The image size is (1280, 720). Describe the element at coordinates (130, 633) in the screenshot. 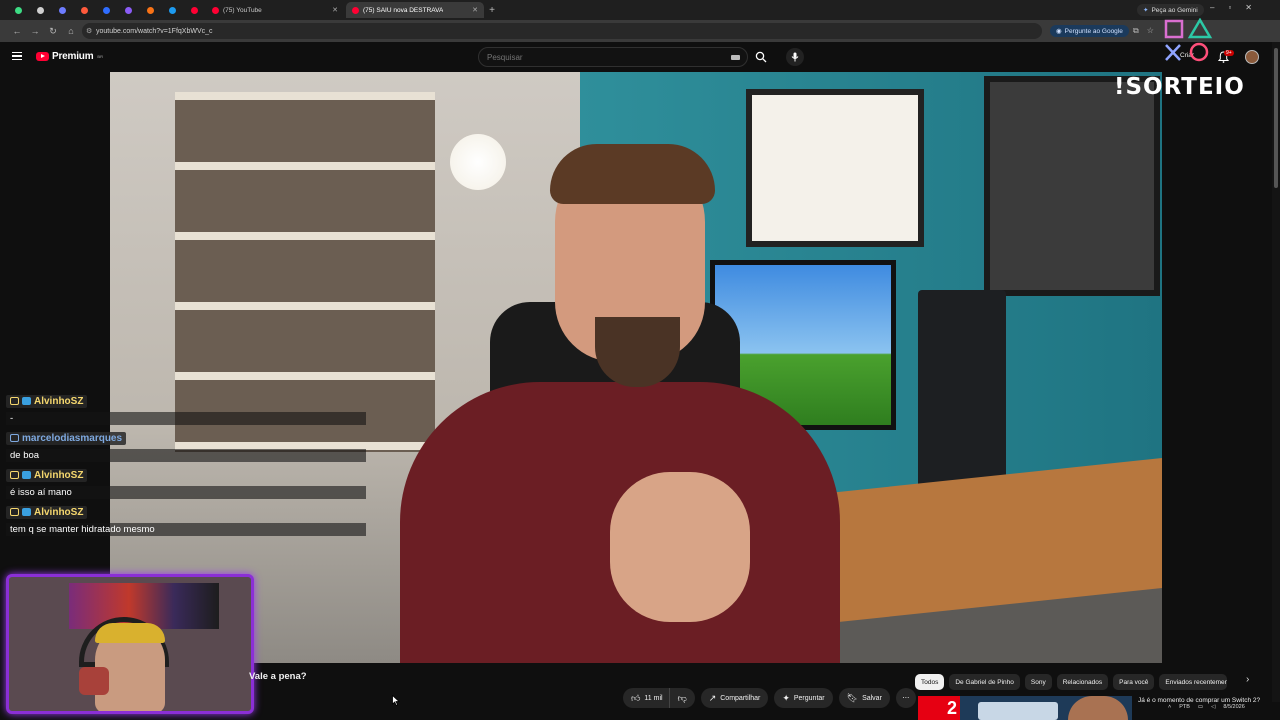

I see `webcam-cap` at that location.